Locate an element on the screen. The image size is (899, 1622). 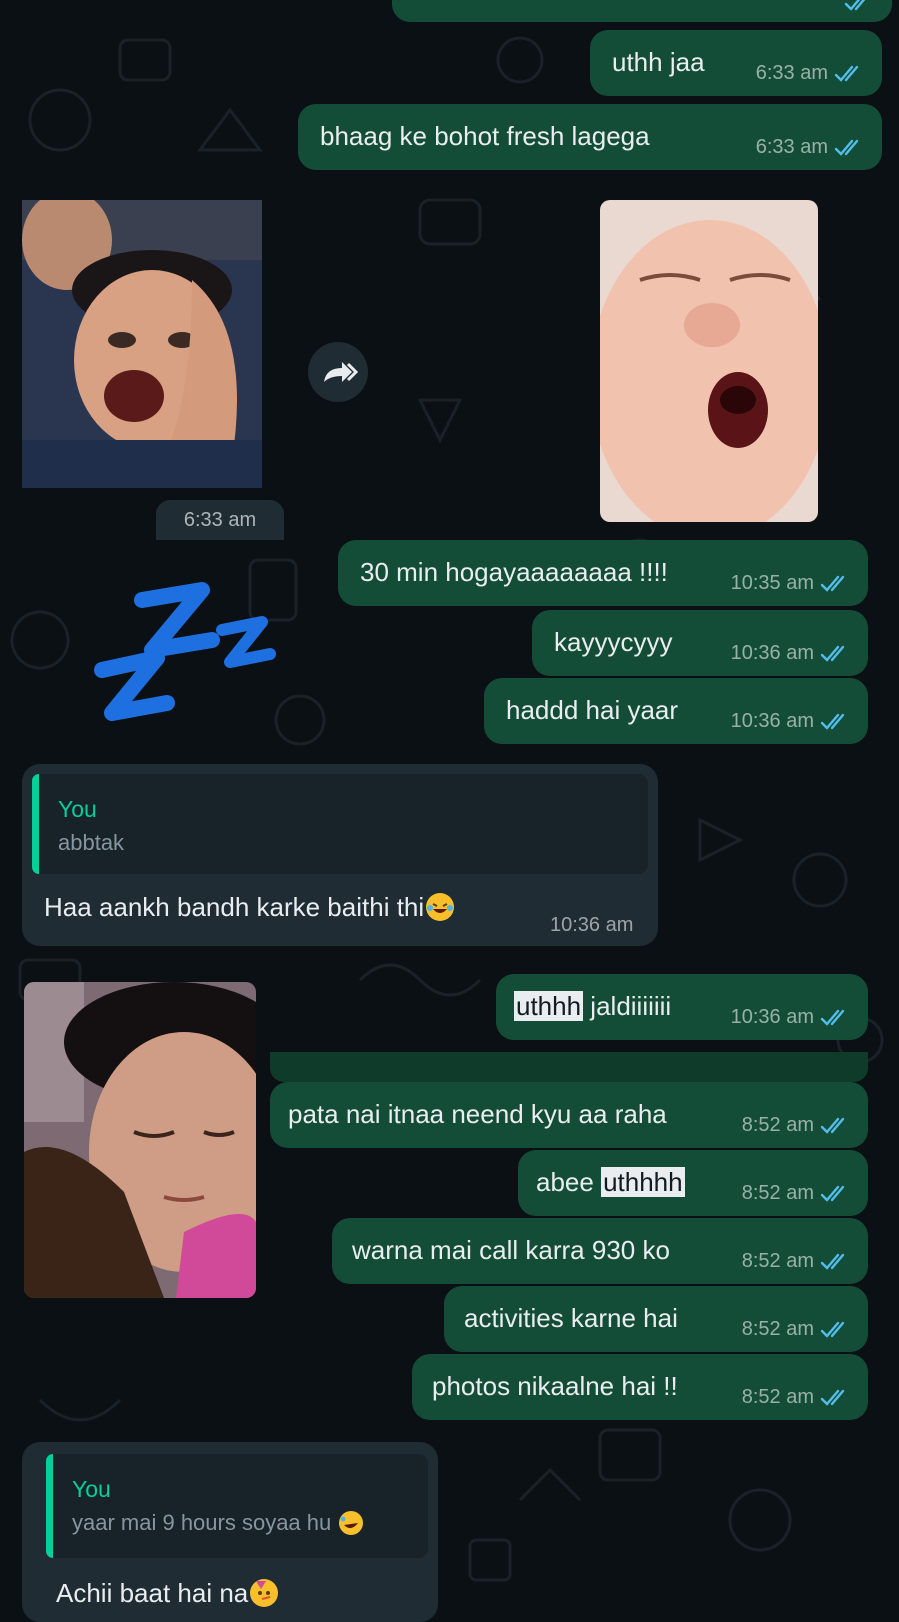
message-bubble-outgoing: photos nikaalne hai !! 8:52 am is located at coordinates (640, 1387).